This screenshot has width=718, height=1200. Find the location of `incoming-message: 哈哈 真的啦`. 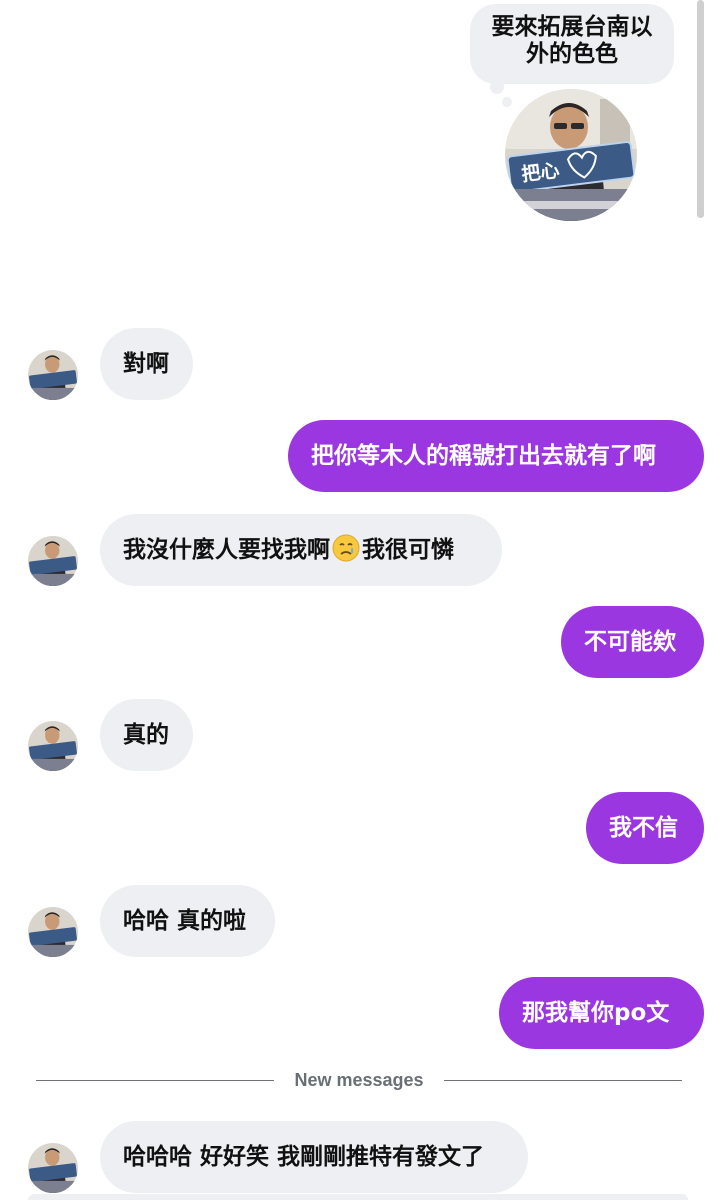

incoming-message: 哈哈 真的啦 is located at coordinates (187, 921).